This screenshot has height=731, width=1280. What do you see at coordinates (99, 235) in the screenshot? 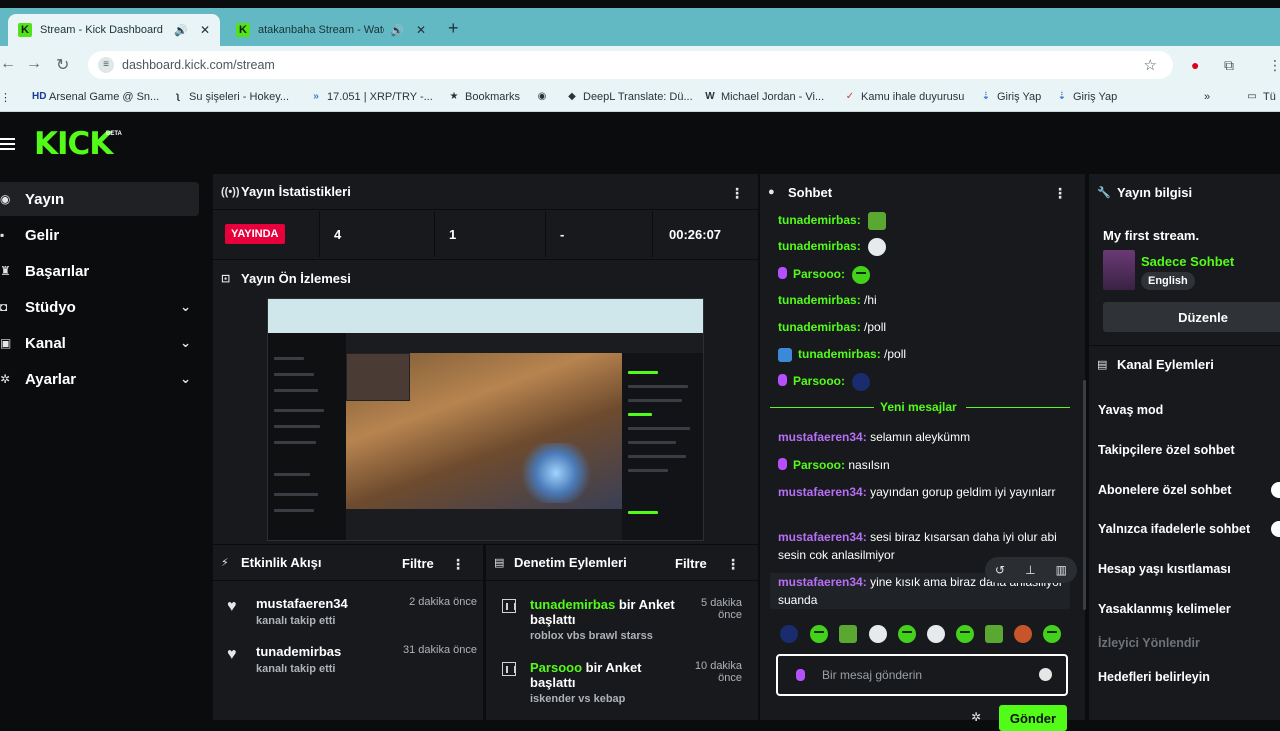
I see `sidebar-item-gelir: ▪ Gelir` at bounding box center [99, 235].